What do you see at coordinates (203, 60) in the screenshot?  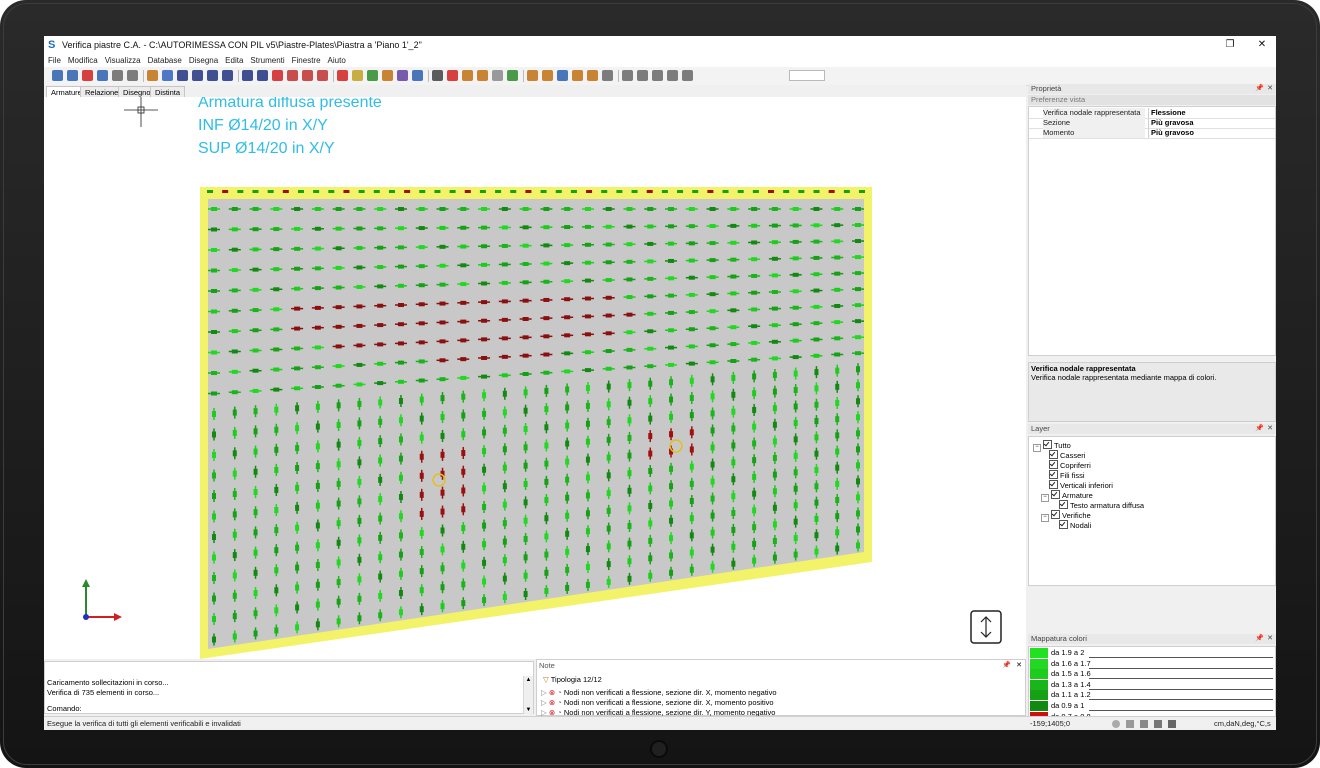 I see `menu-disegna: Disegna` at bounding box center [203, 60].